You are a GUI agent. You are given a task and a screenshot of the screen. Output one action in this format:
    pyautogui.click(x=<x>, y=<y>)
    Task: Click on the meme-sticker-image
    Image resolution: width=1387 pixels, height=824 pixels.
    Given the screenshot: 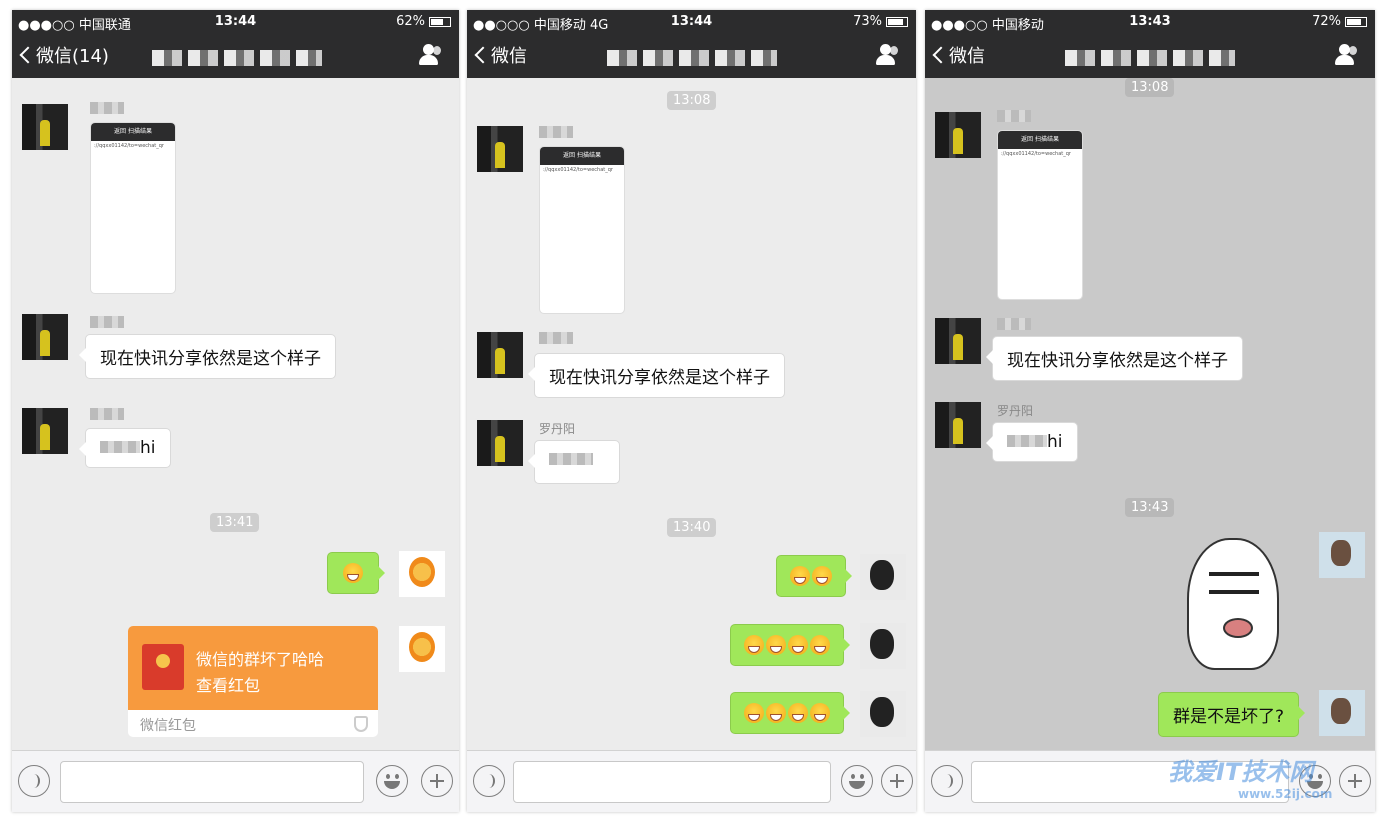 What is the action you would take?
    pyautogui.click(x=1233, y=604)
    